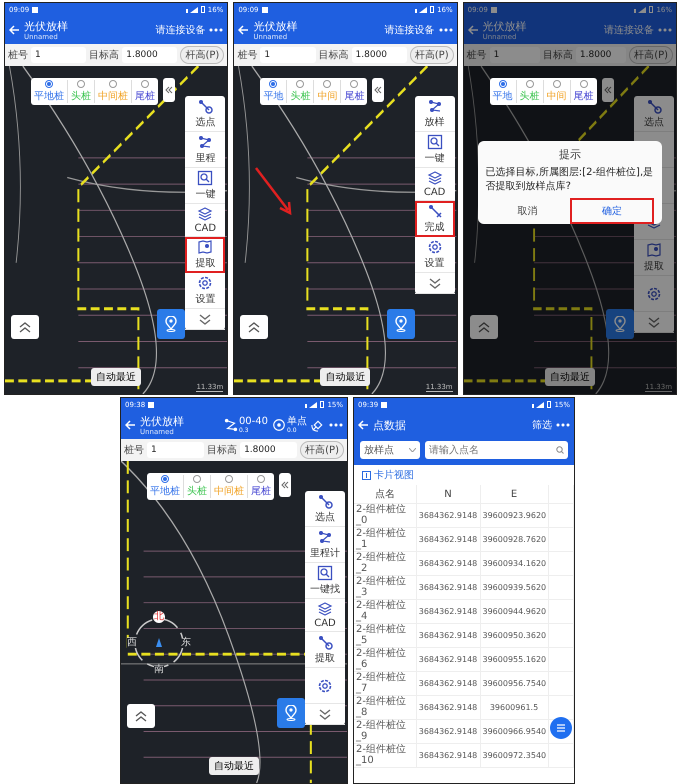 Image resolution: width=681 pixels, height=784 pixels. What do you see at coordinates (394, 475) in the screenshot?
I see `card-view-link: 卡片视图` at bounding box center [394, 475].